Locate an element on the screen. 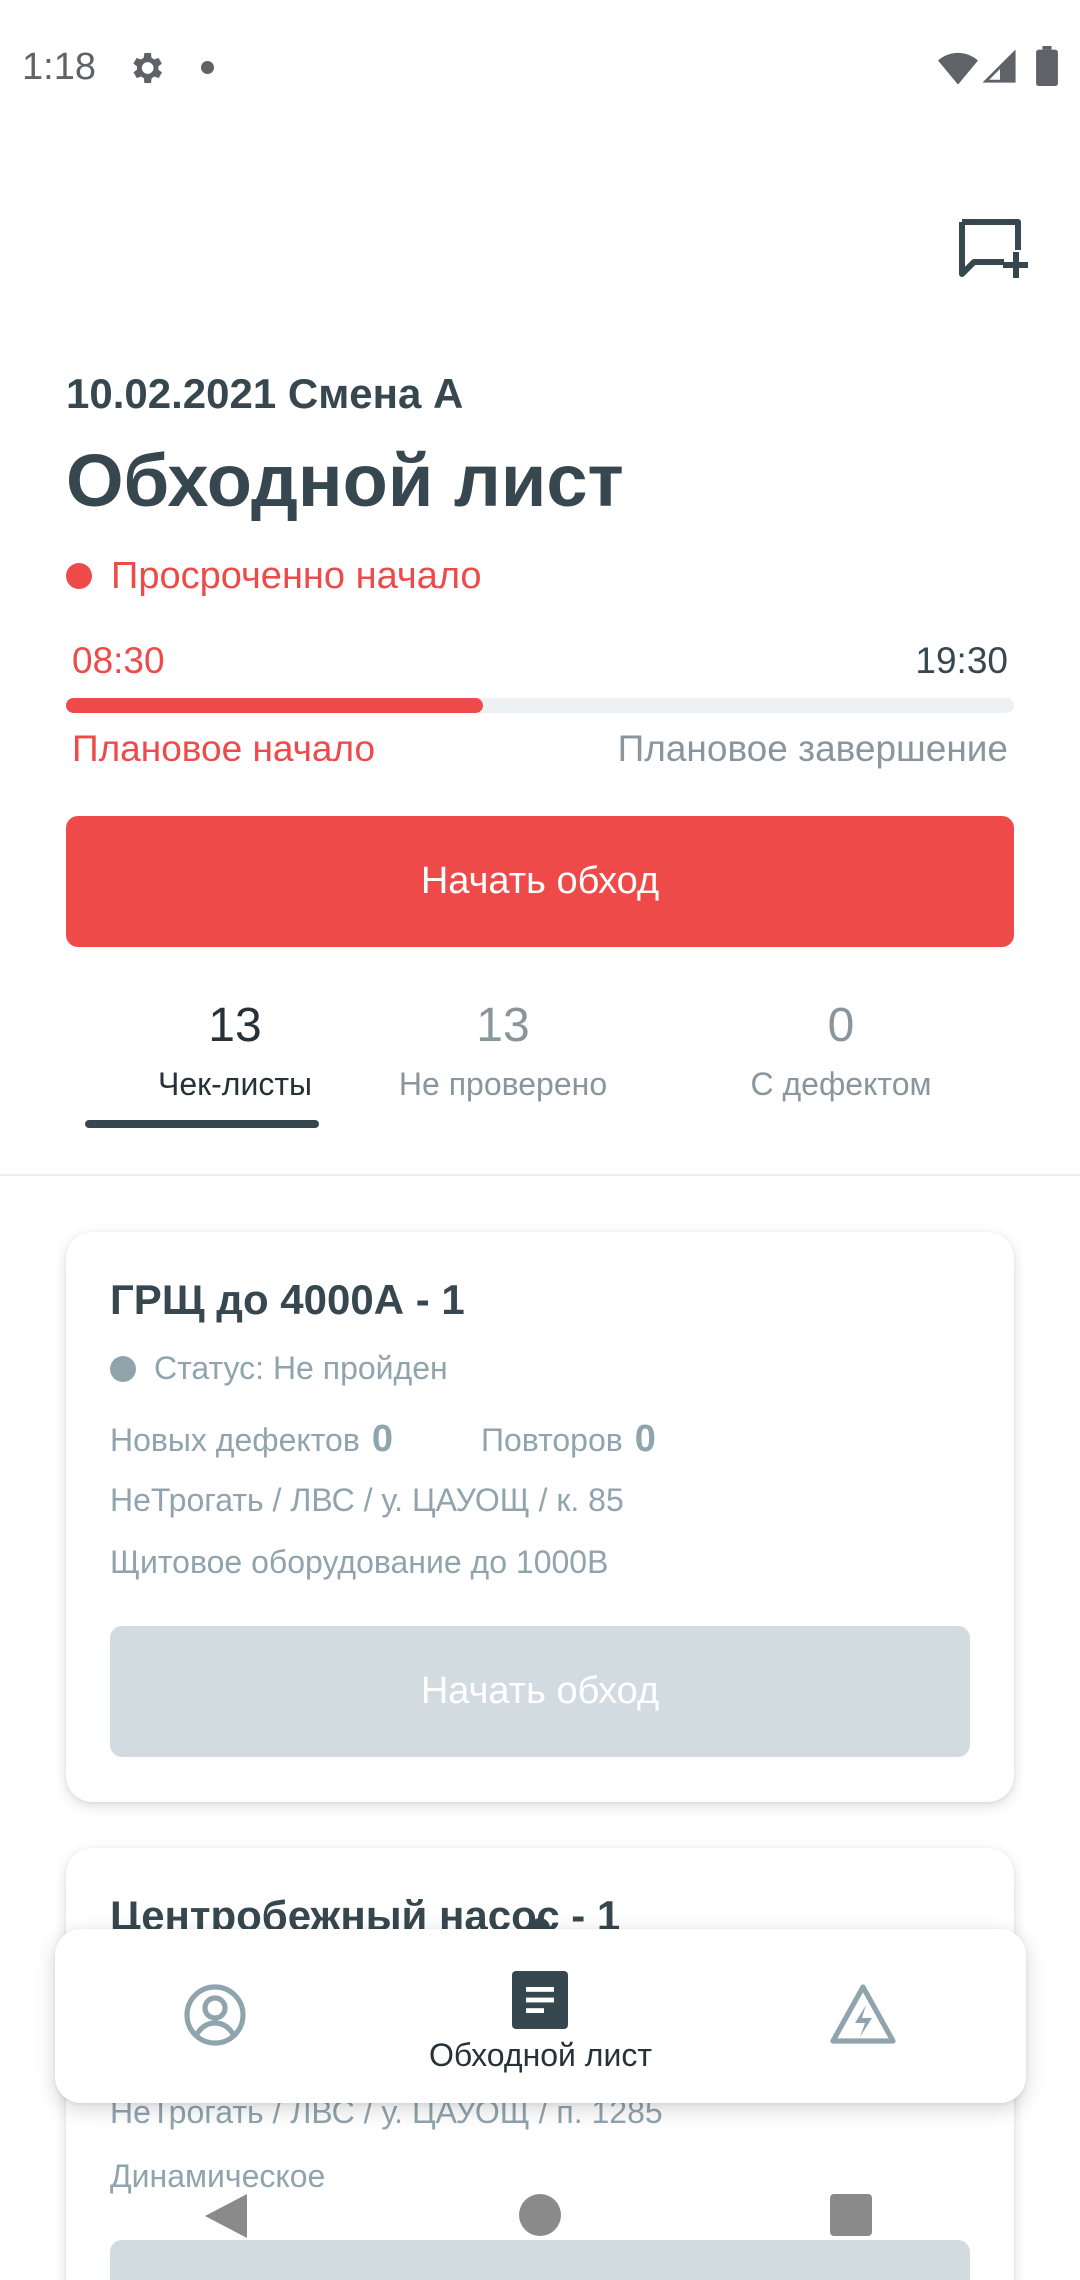 This screenshot has width=1080, height=2280. card-status: Статус: Не пройден is located at coordinates (279, 1368).